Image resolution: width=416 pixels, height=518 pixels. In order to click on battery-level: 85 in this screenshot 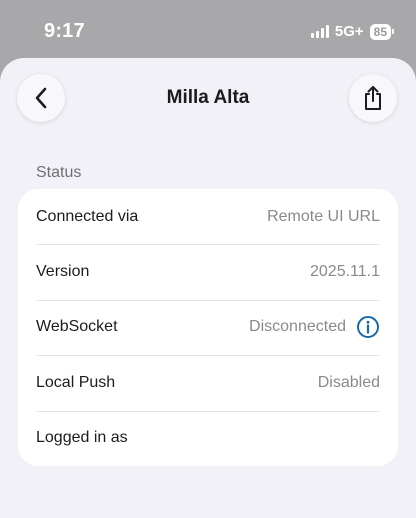, I will do `click(380, 31)`.